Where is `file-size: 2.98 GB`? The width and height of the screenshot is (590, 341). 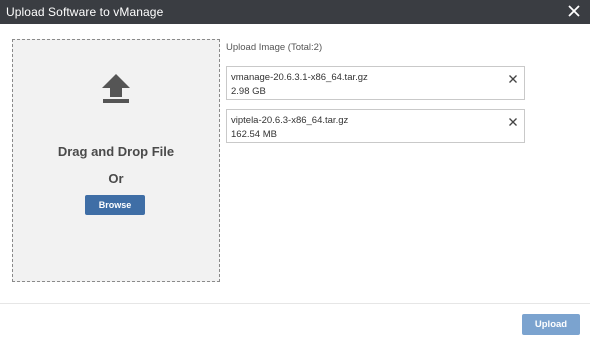 file-size: 2.98 GB is located at coordinates (248, 91).